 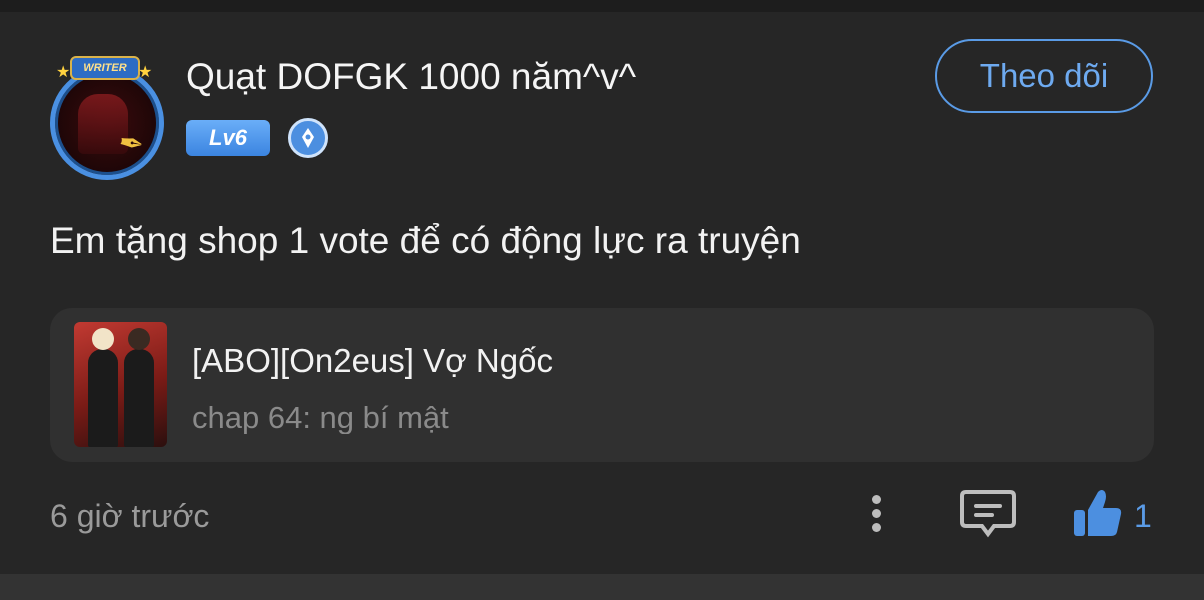 What do you see at coordinates (1143, 516) in the screenshot?
I see `like-count: 1` at bounding box center [1143, 516].